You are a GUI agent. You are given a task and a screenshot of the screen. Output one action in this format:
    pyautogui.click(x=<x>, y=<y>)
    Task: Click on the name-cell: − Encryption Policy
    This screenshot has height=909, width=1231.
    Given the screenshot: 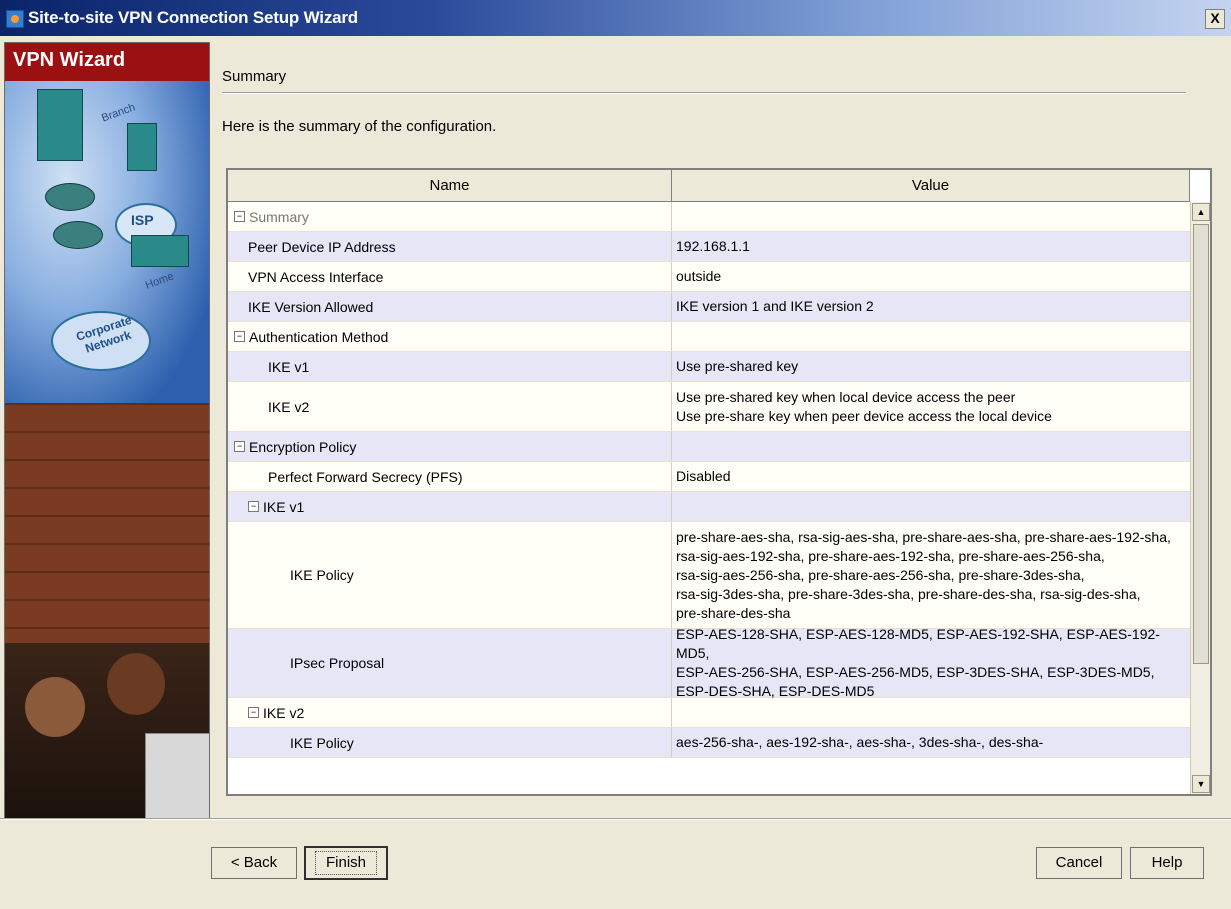 What is the action you would take?
    pyautogui.click(x=450, y=446)
    